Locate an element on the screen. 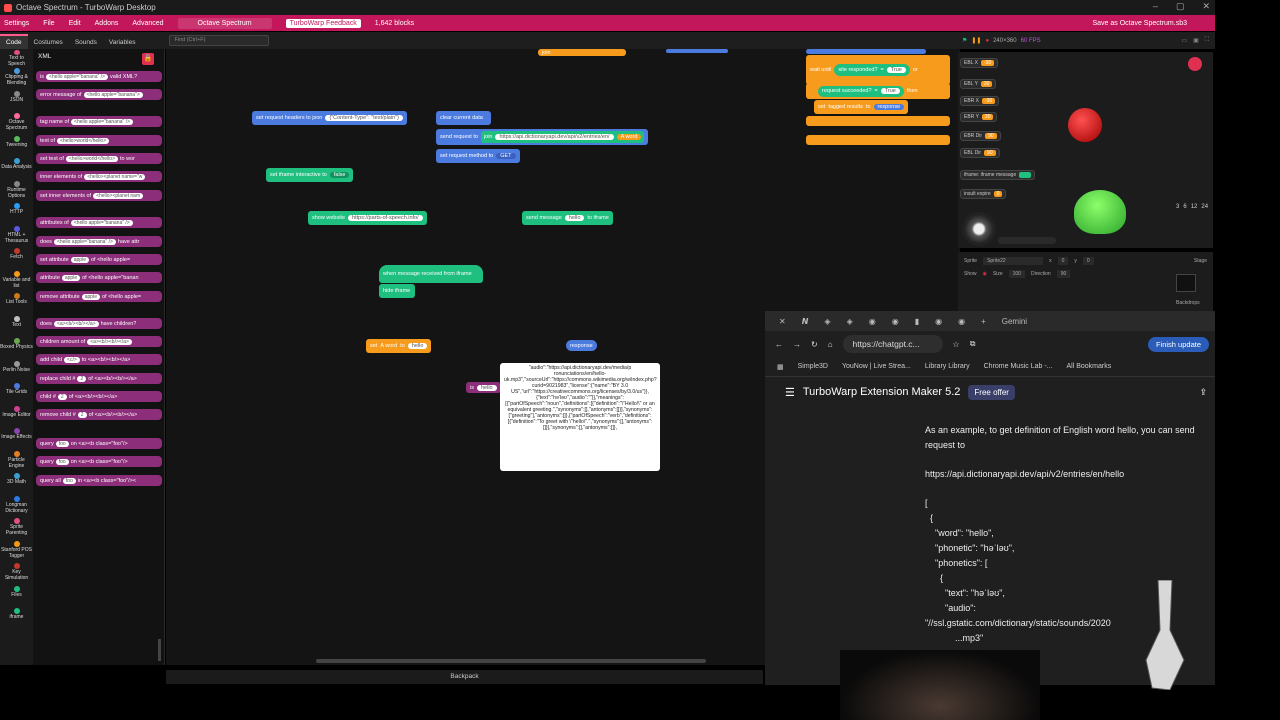  xml-block: set inner elements of <hello><planet nam is located at coordinates (99, 195).